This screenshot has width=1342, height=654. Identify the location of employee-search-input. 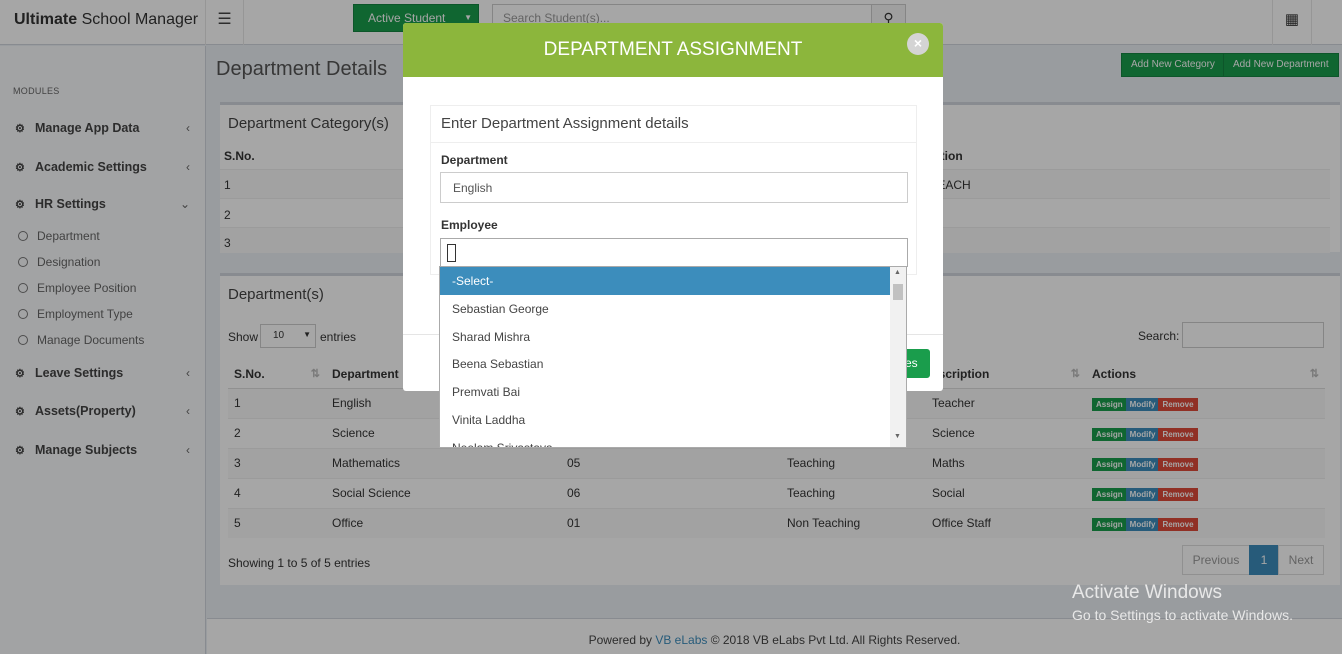
(674, 252).